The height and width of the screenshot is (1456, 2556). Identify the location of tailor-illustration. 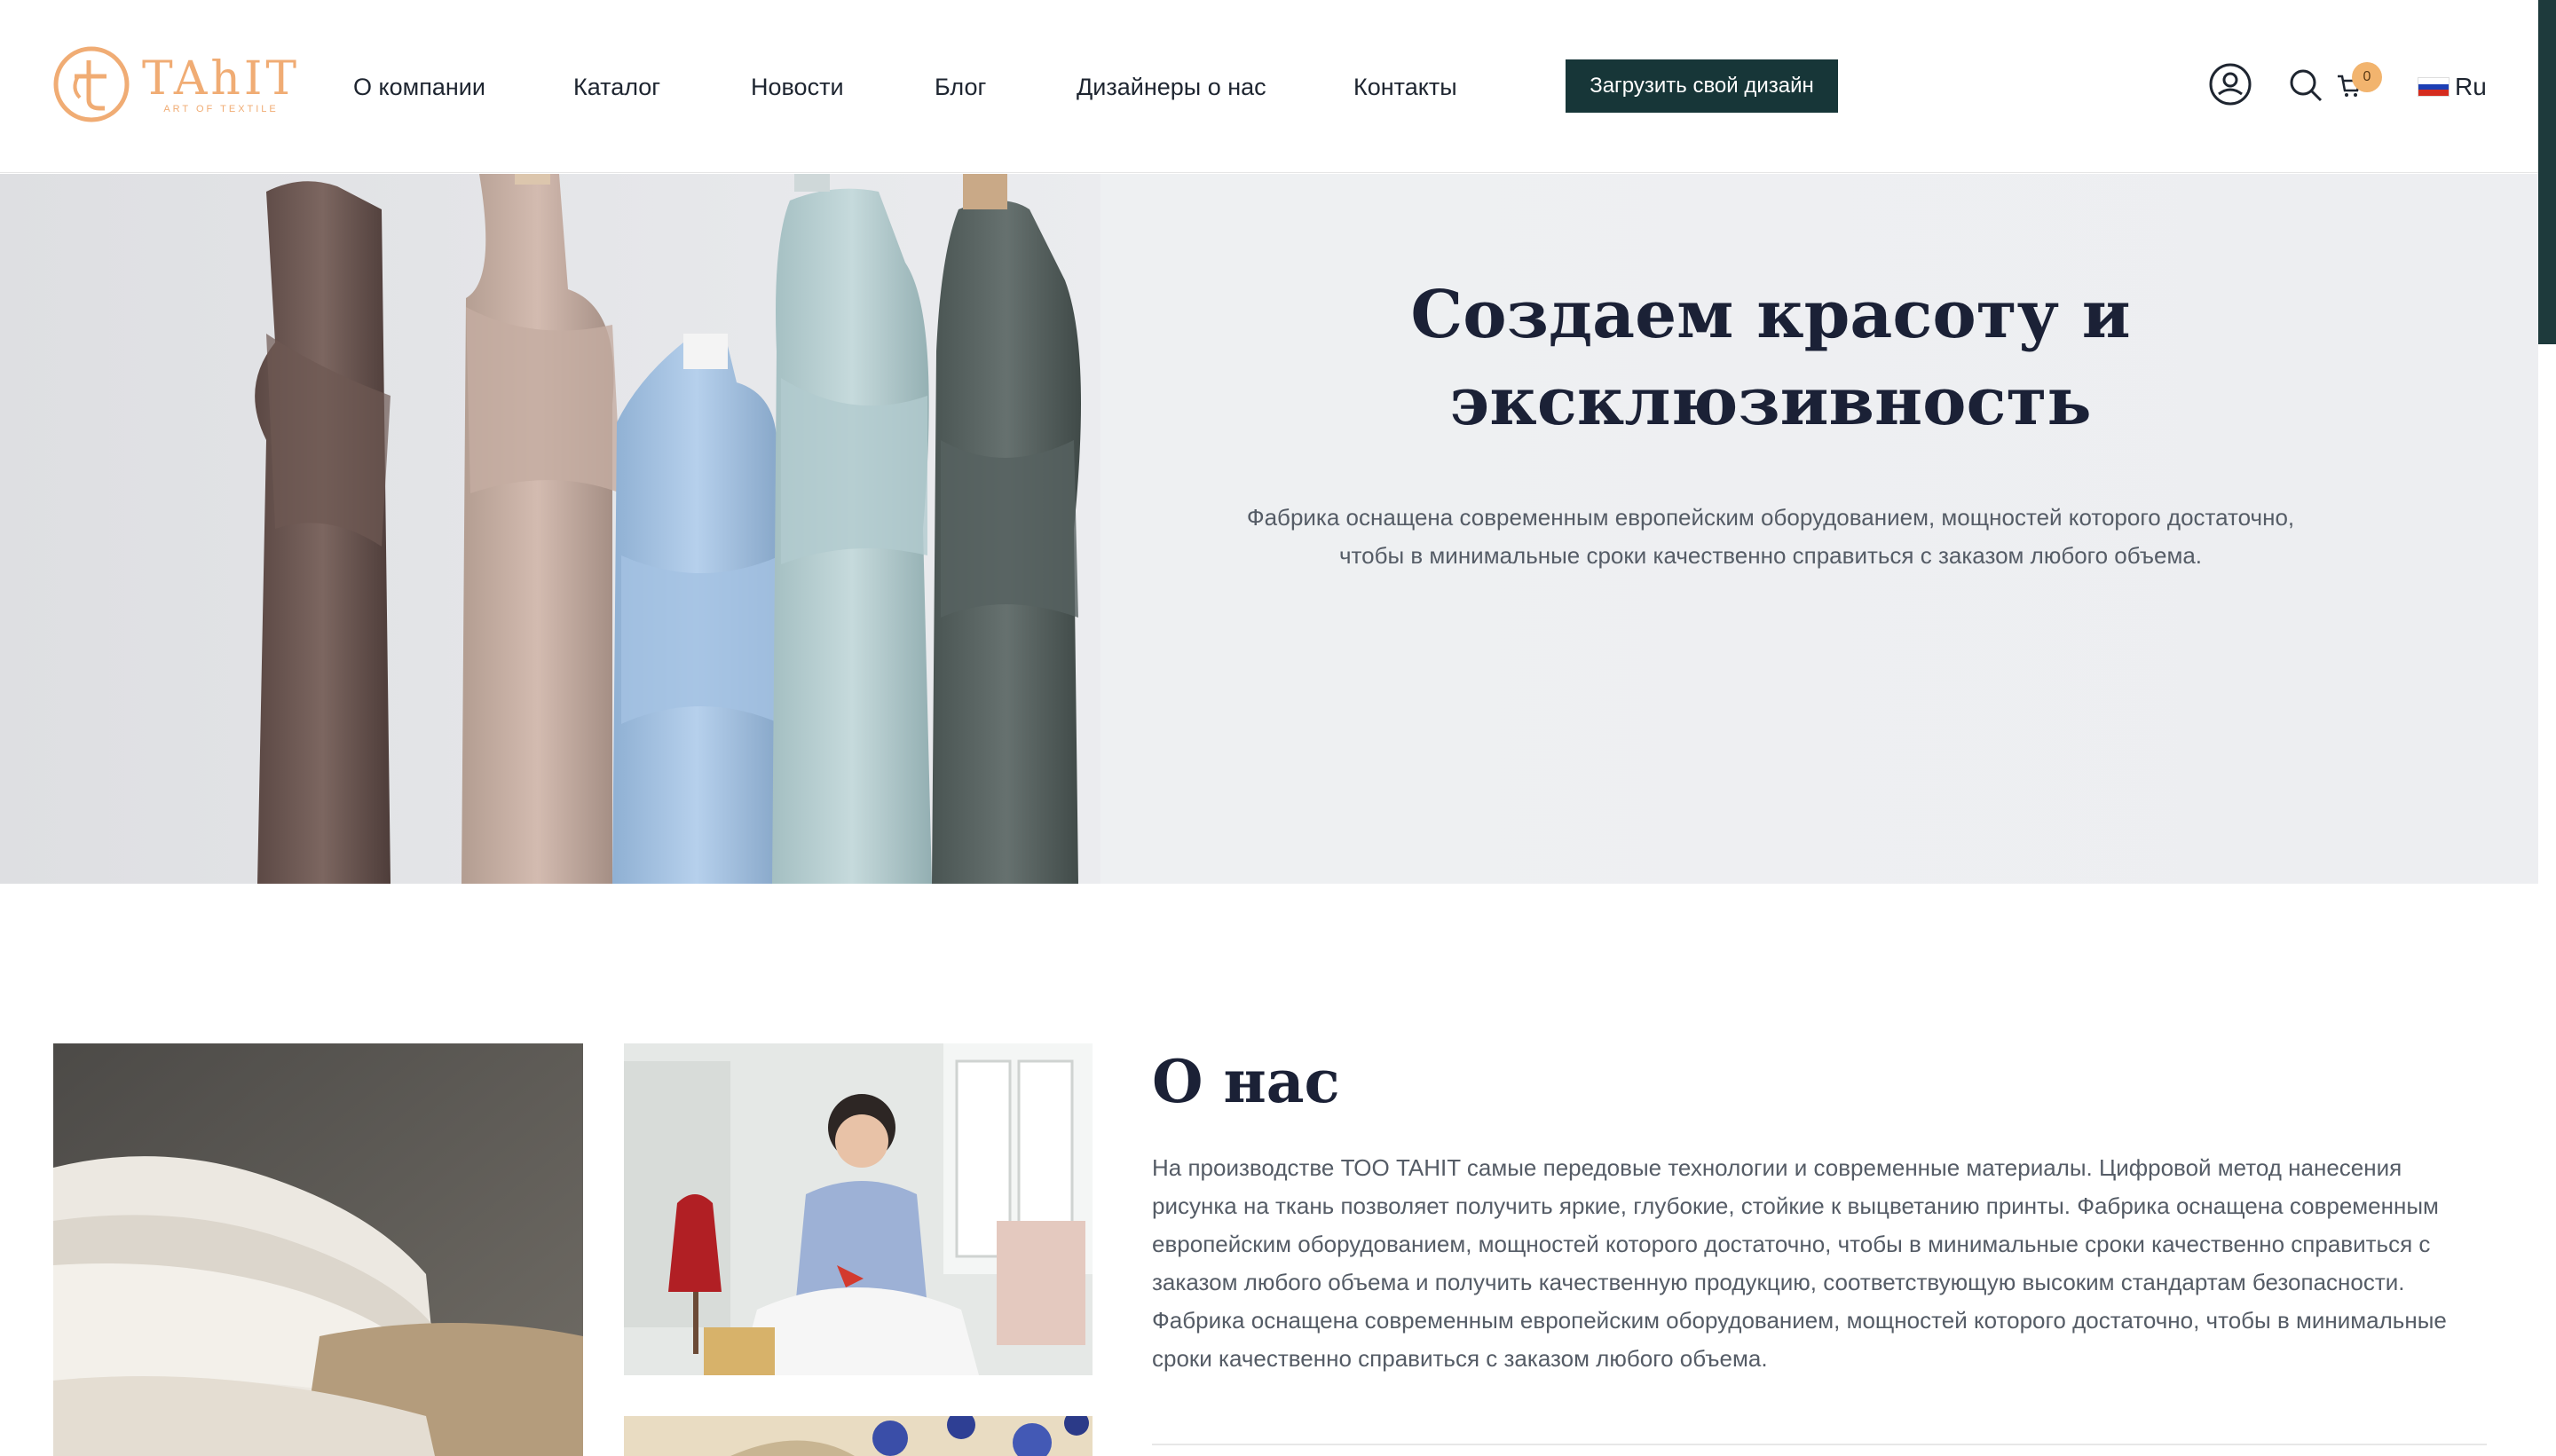
(858, 1209).